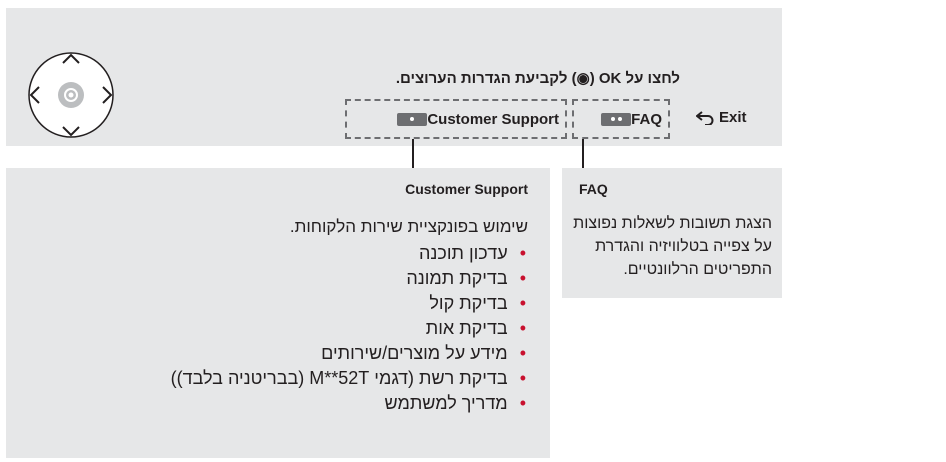 This screenshot has width=946, height=462. I want to click on faq-title: FAQ, so click(593, 189).